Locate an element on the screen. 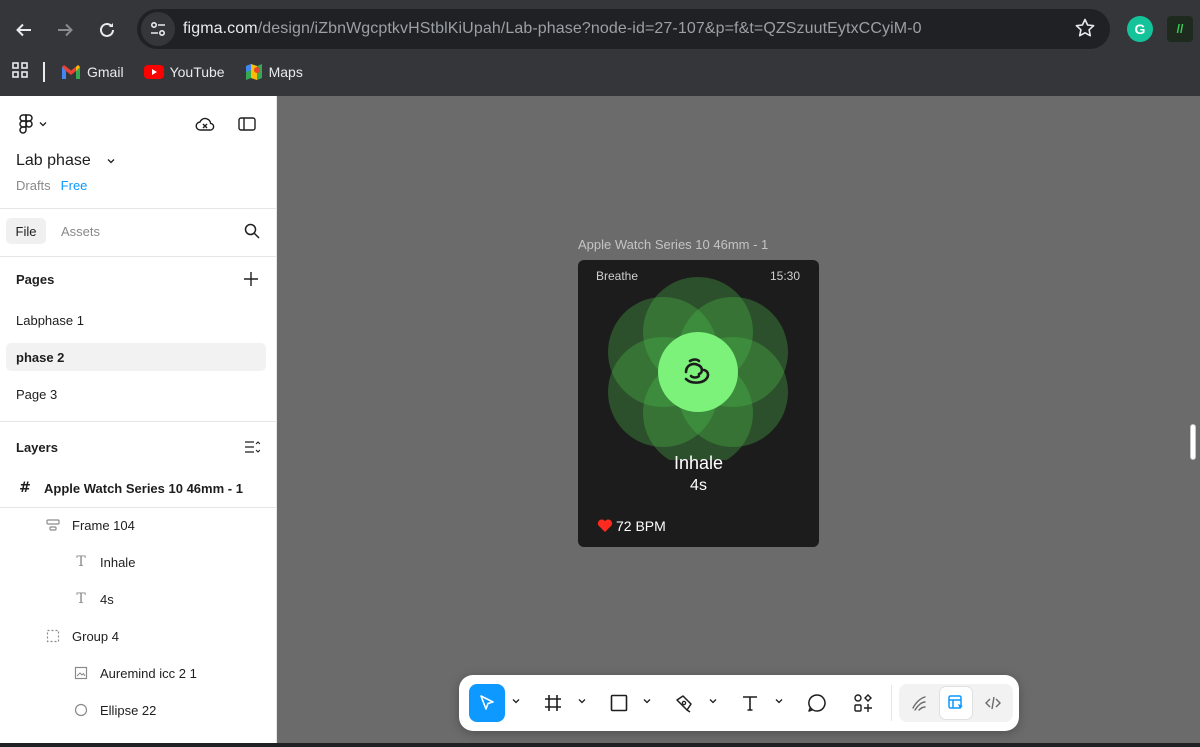 The image size is (1200, 747). layer-label: Ellipse 22 is located at coordinates (128, 710).